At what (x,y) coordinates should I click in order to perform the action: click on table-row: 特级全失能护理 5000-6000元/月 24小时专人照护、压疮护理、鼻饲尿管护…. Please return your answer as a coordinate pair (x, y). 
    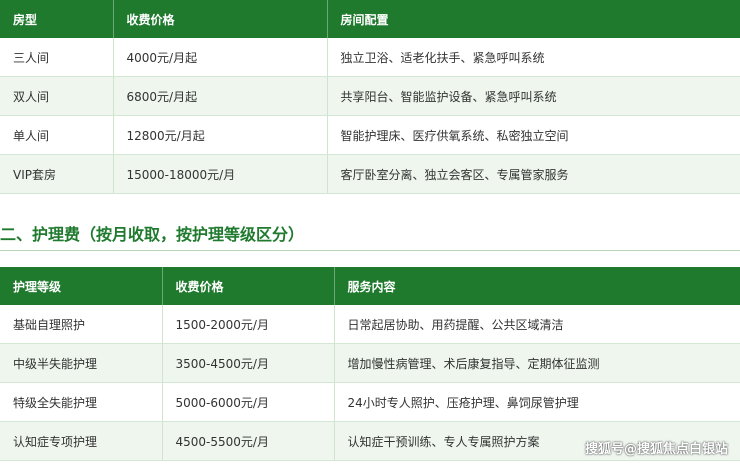
    Looking at the image, I should click on (370, 402).